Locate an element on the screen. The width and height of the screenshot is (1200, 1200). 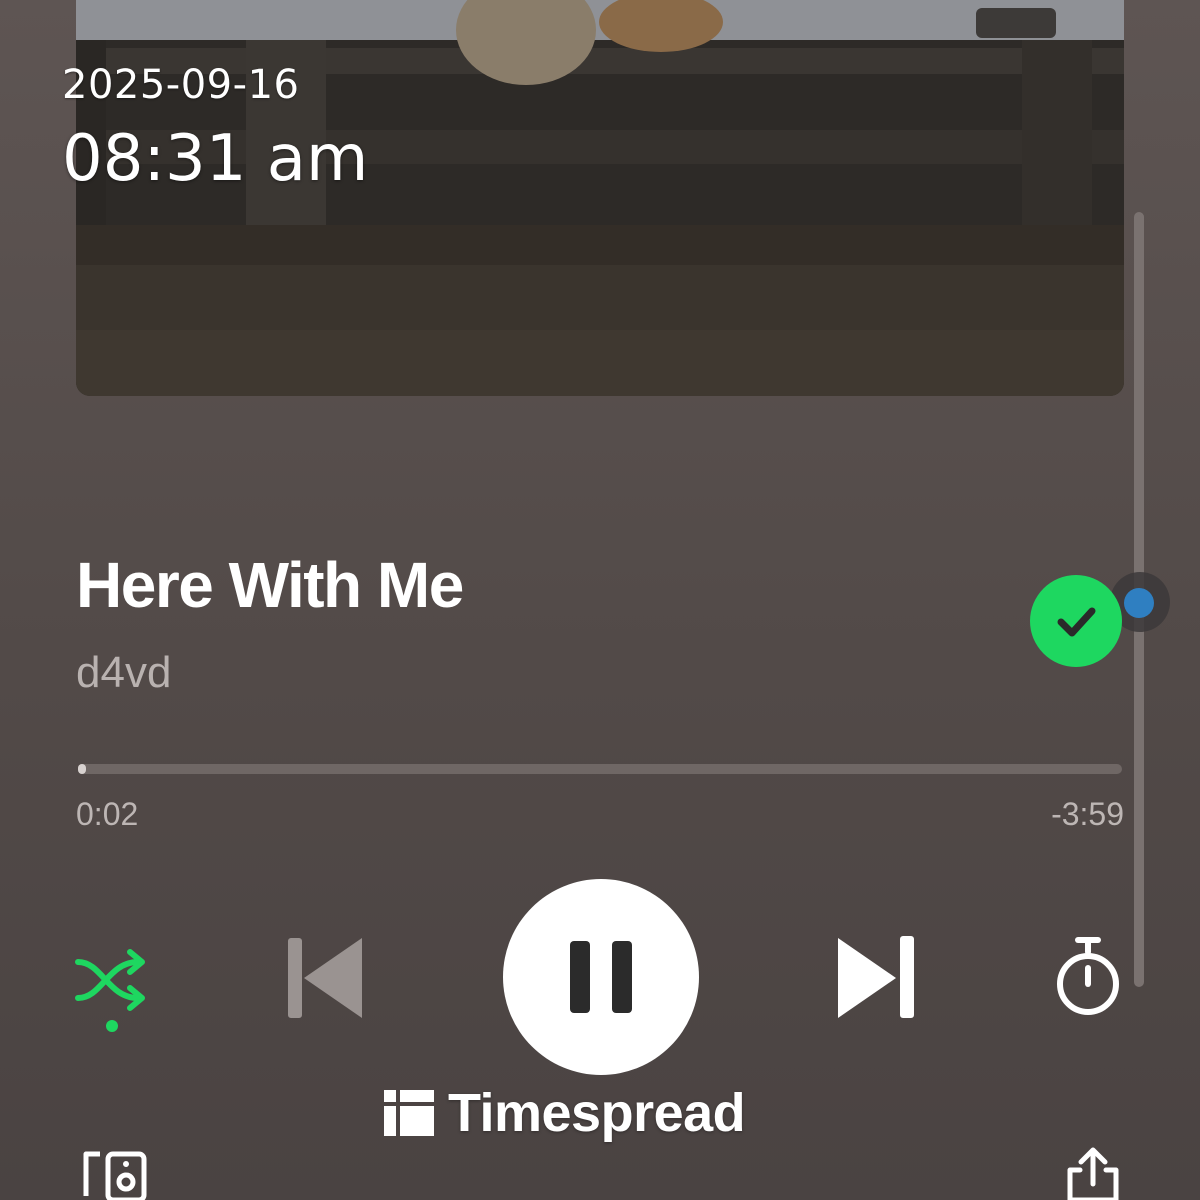
track-title: Here With Me is located at coordinates (270, 585).